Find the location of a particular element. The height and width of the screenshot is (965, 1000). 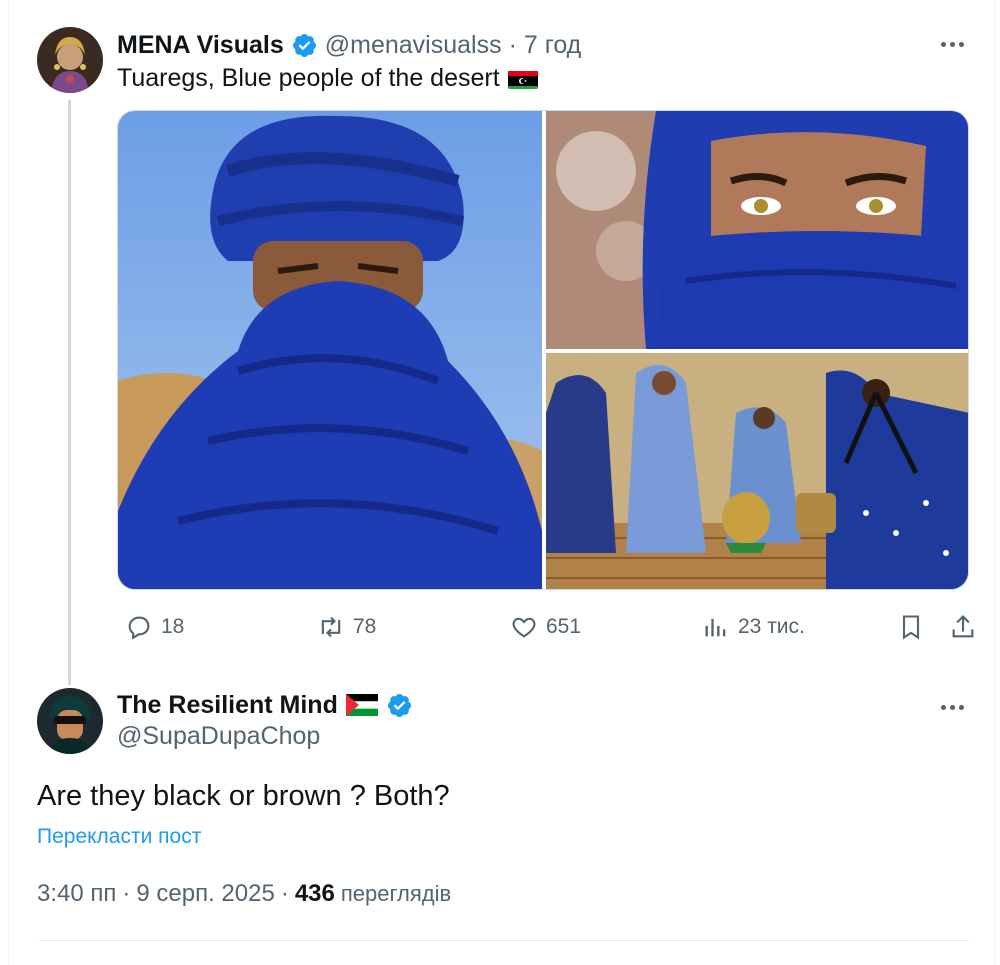

like-button: 651 is located at coordinates (545, 627).